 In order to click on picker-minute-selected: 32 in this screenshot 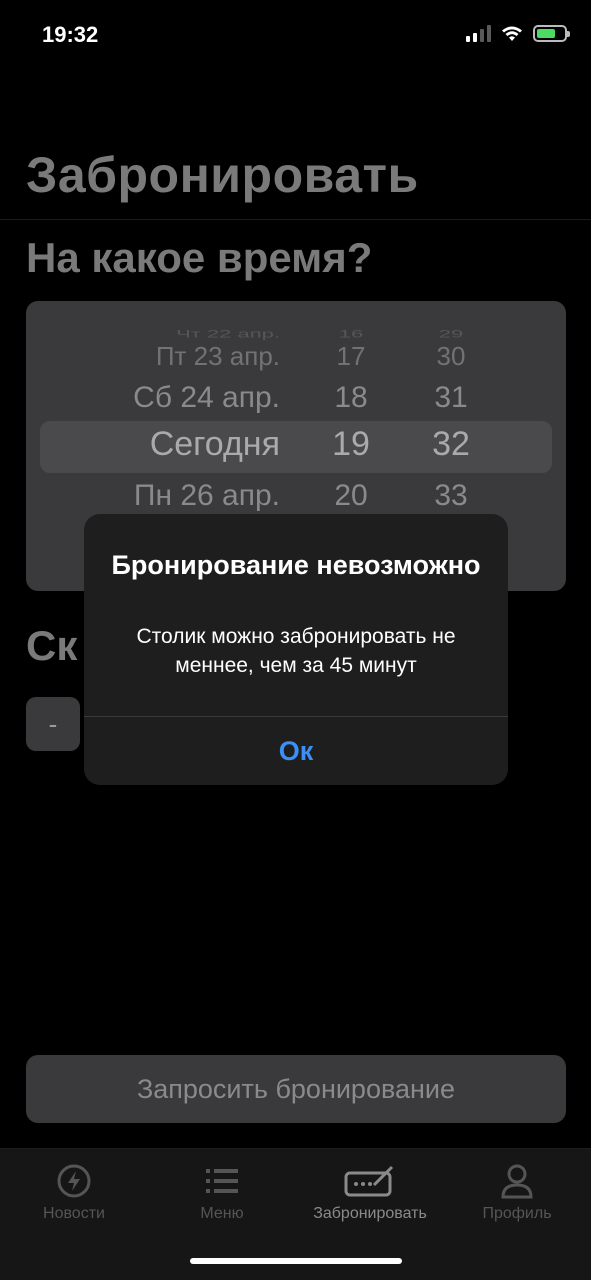, I will do `click(451, 444)`.